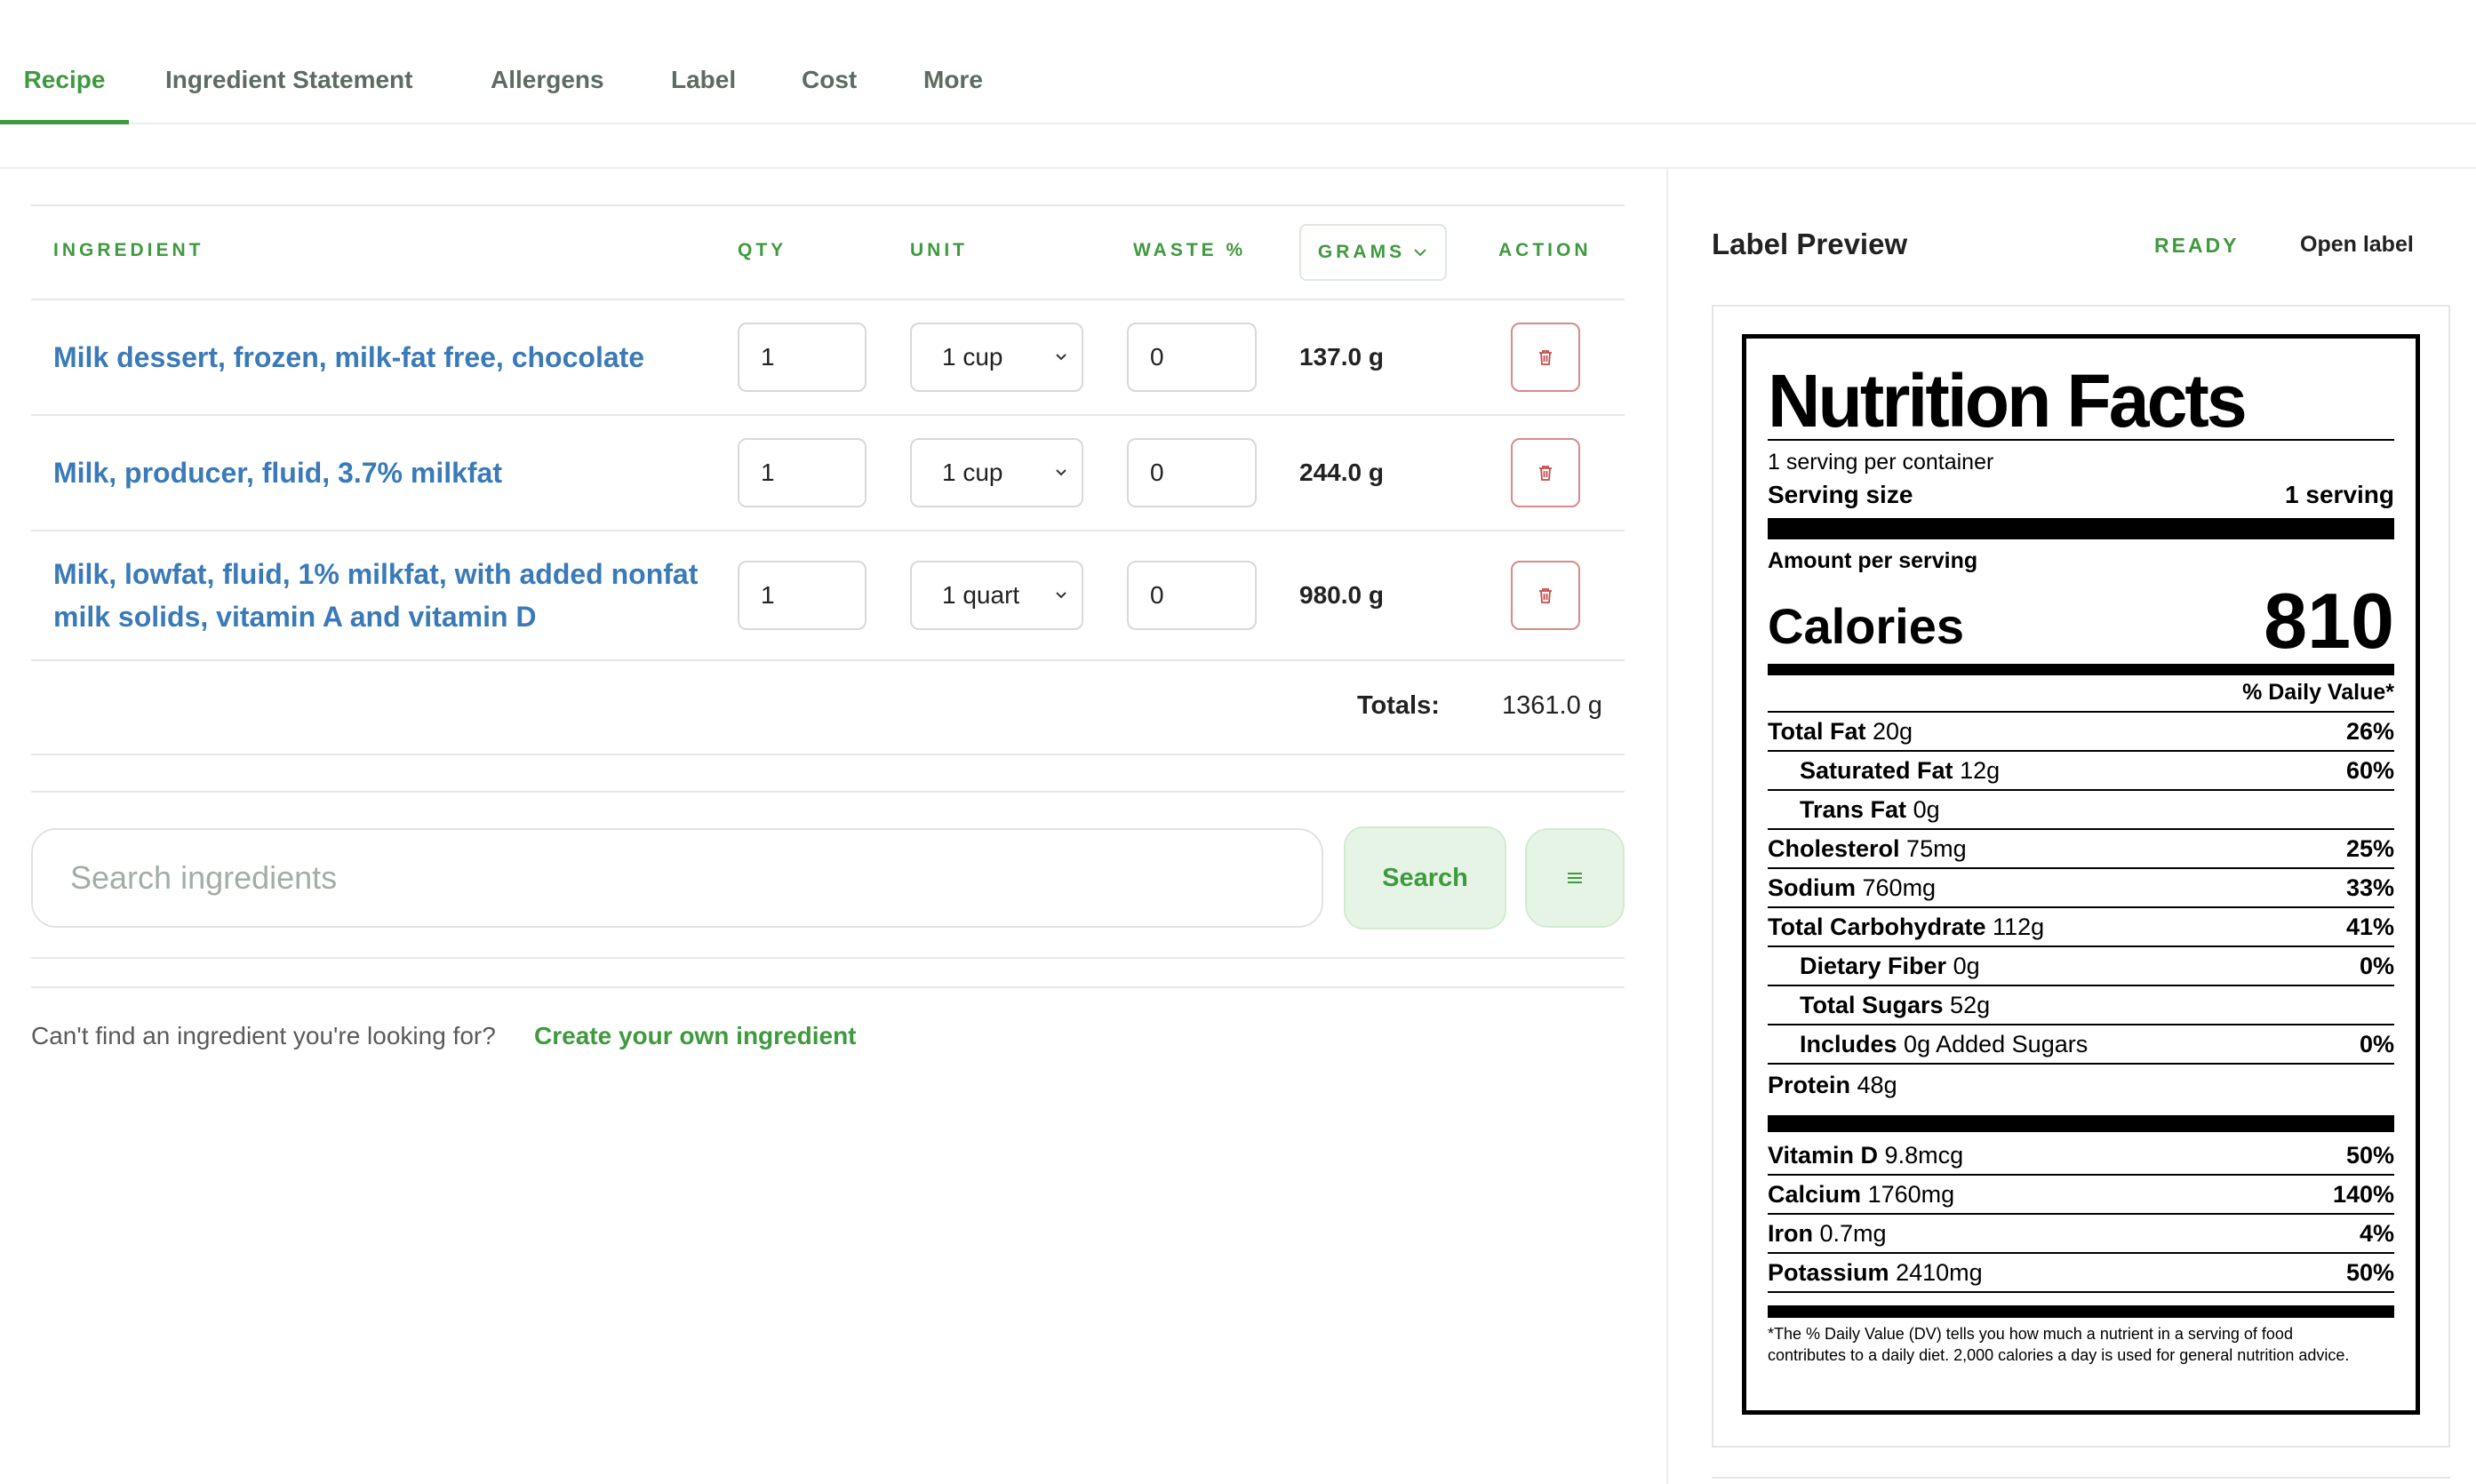 The height and width of the screenshot is (1484, 2476). I want to click on grams-value: 980.0 g, so click(1342, 595).